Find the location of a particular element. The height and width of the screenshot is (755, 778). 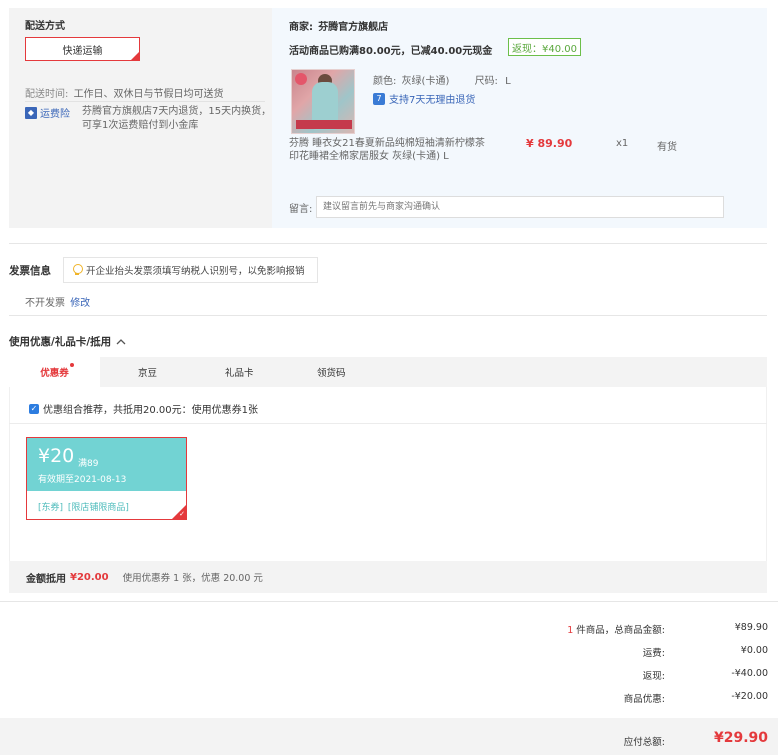

discount-title: 使用优惠/礼品卡/抵用 is located at coordinates (60, 342).